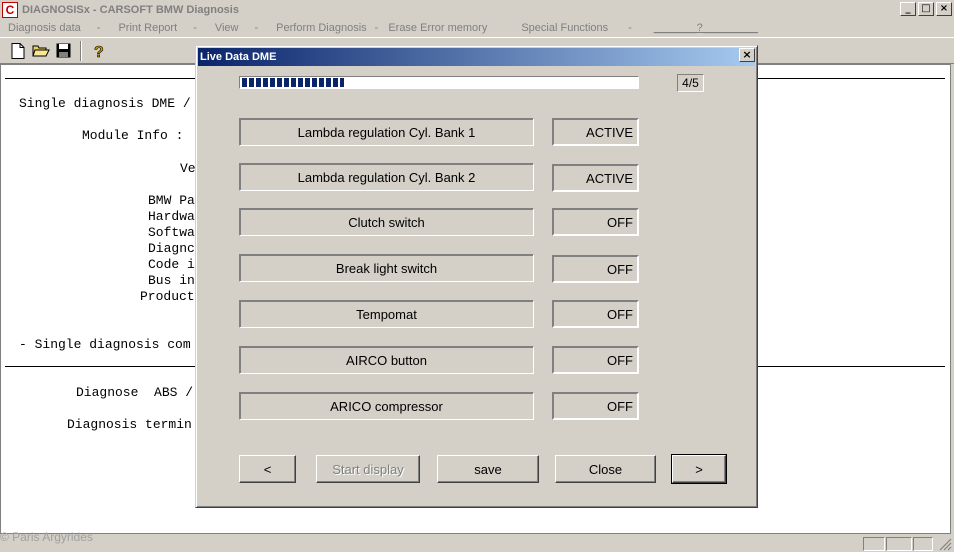 This screenshot has height=552, width=954. Describe the element at coordinates (386, 177) in the screenshot. I see `live-data-label: Lambda regulation Cyl. Bank 2` at that location.